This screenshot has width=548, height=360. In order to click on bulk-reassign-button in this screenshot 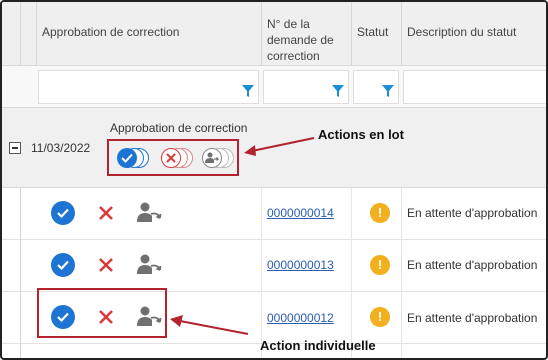, I will do `click(219, 159)`.